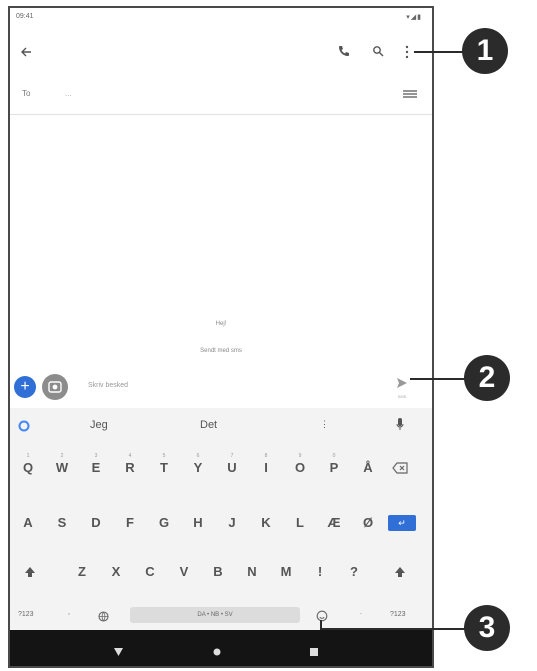 This screenshot has height=671, width=537. Describe the element at coordinates (96, 522) in the screenshot. I see `key-d: D` at that location.